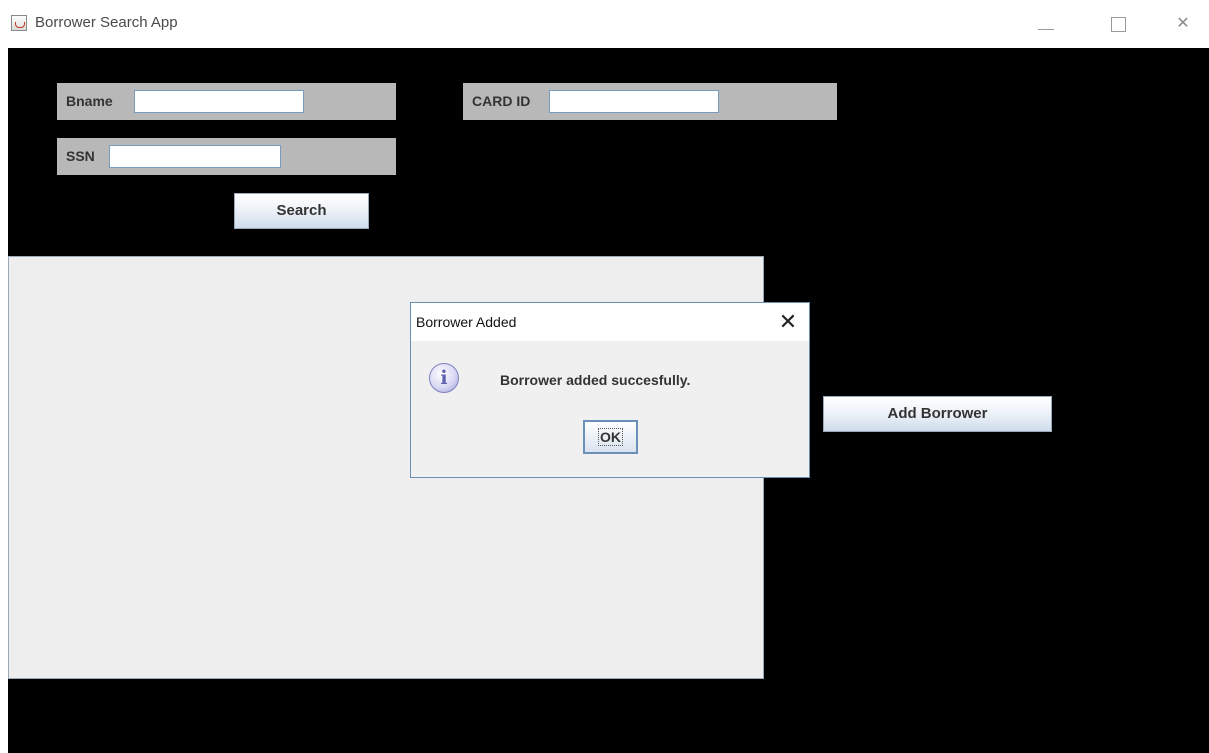 Image resolution: width=1209 pixels, height=753 pixels. Describe the element at coordinates (444, 378) in the screenshot. I see `info-icon: i` at that location.